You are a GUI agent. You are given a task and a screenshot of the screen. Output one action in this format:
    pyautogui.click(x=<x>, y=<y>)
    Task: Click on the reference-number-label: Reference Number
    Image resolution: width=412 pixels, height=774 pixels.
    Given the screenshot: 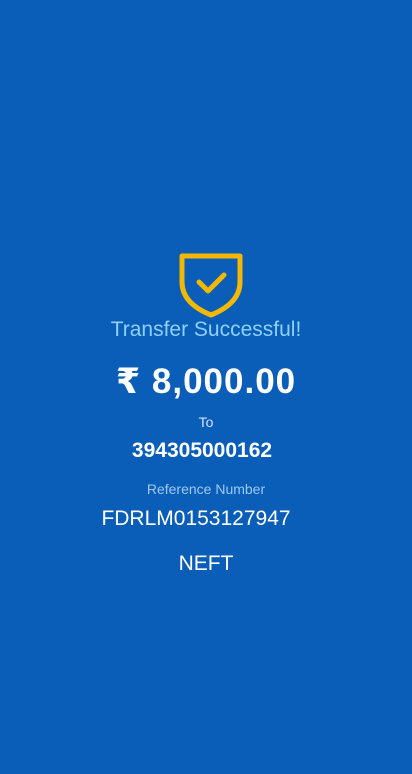 What is the action you would take?
    pyautogui.click(x=206, y=489)
    